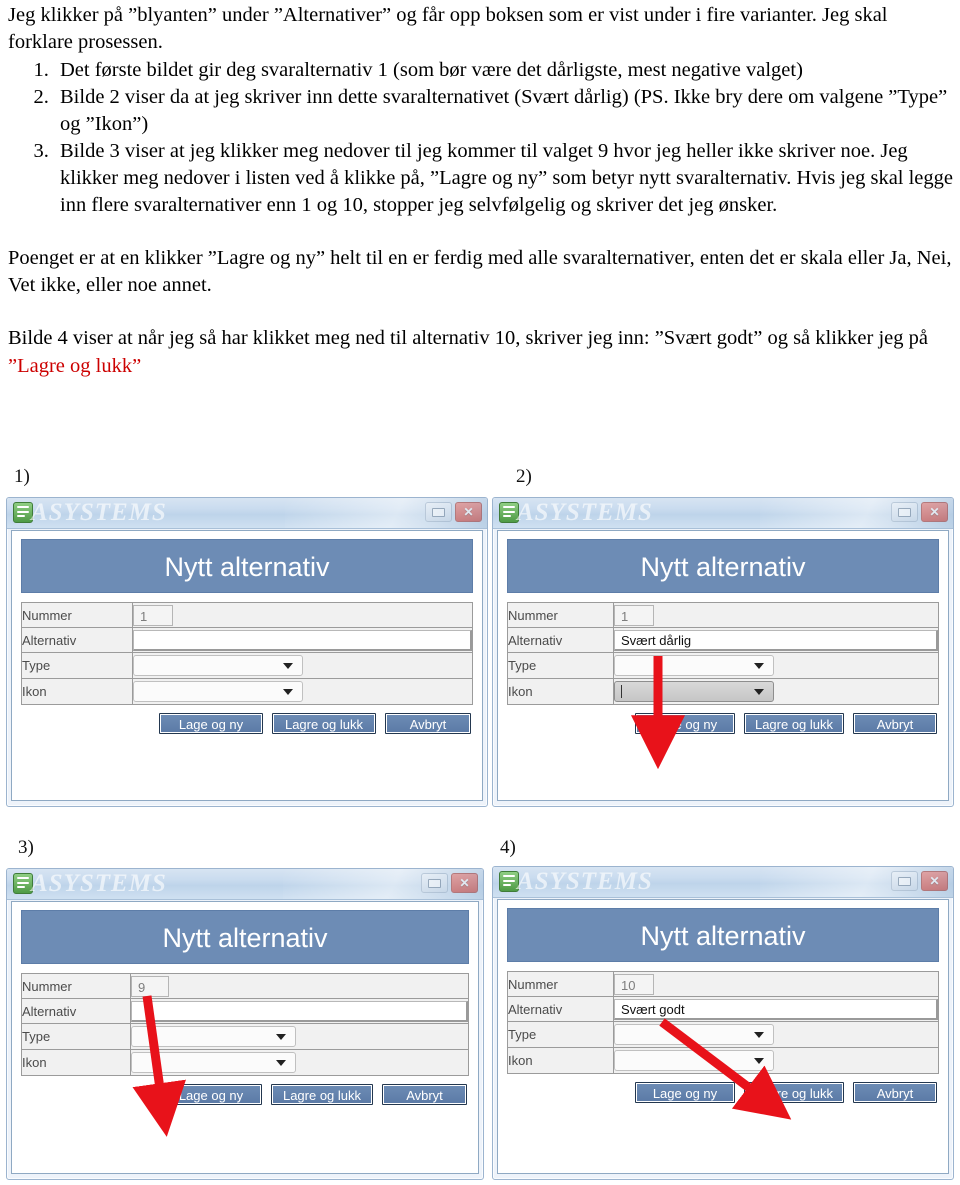  Describe the element at coordinates (213, 1036) in the screenshot. I see `dialog-3-type-combo` at that location.